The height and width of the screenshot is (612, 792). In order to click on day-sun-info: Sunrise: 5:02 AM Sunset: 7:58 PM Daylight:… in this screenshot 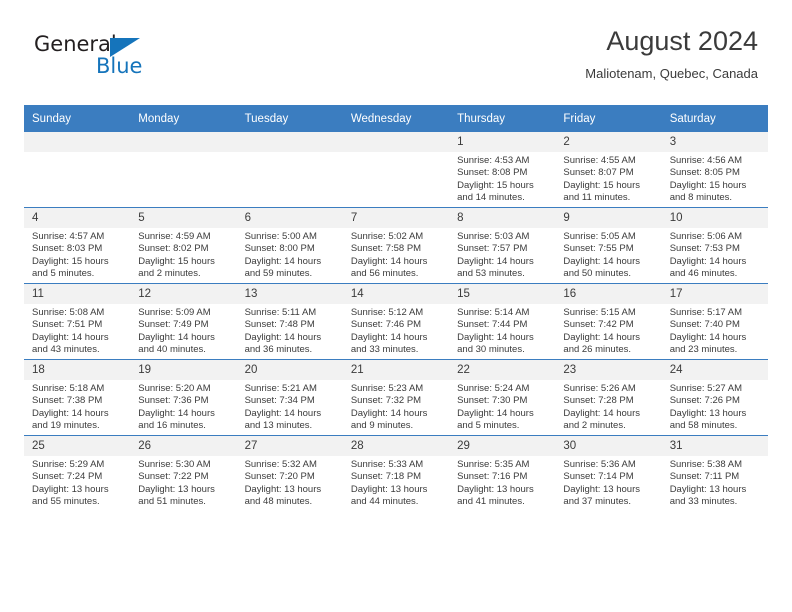, I will do `click(396, 254)`.